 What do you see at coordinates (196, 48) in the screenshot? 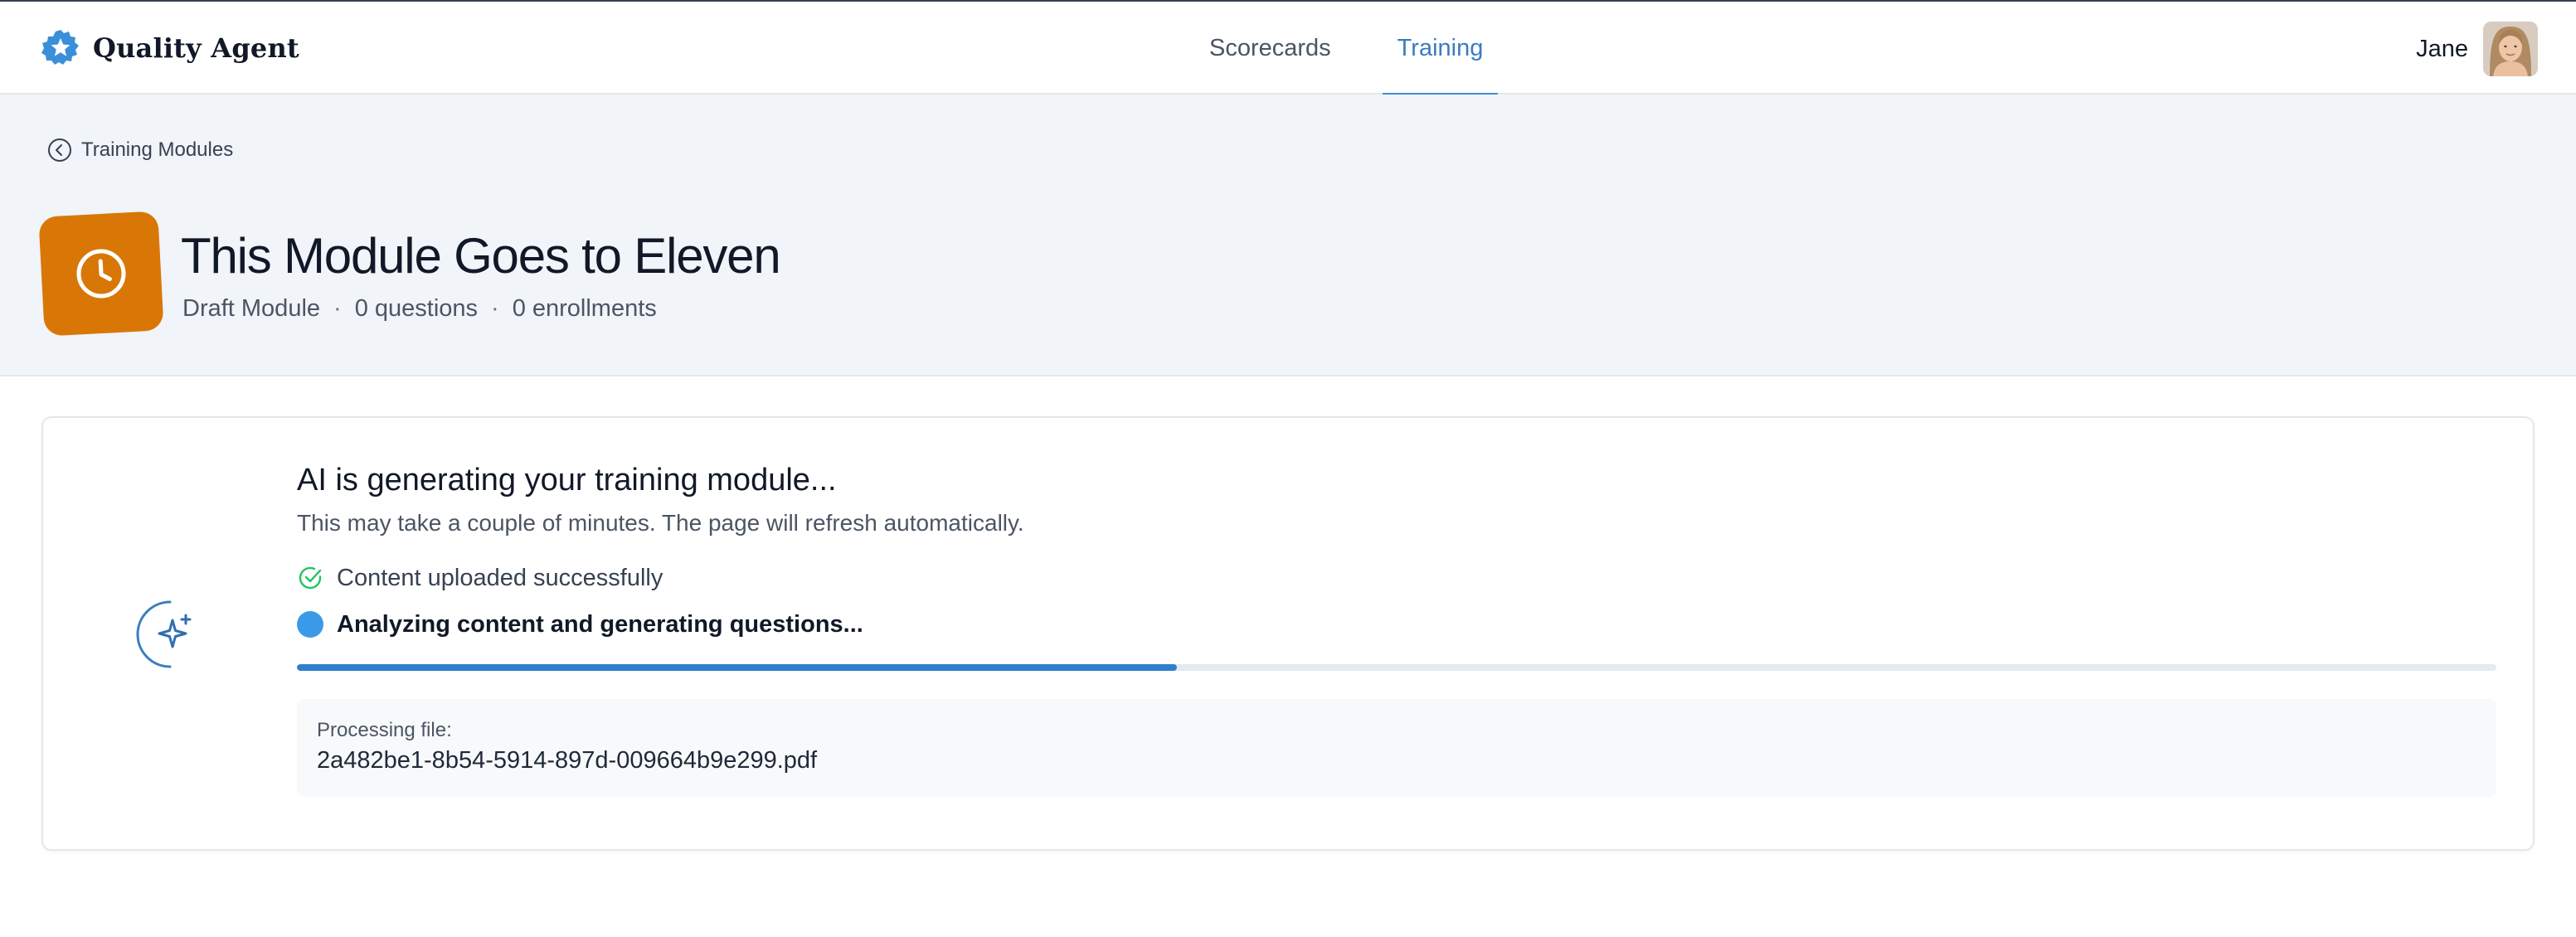
I see `brand-name: Quality Agent` at bounding box center [196, 48].